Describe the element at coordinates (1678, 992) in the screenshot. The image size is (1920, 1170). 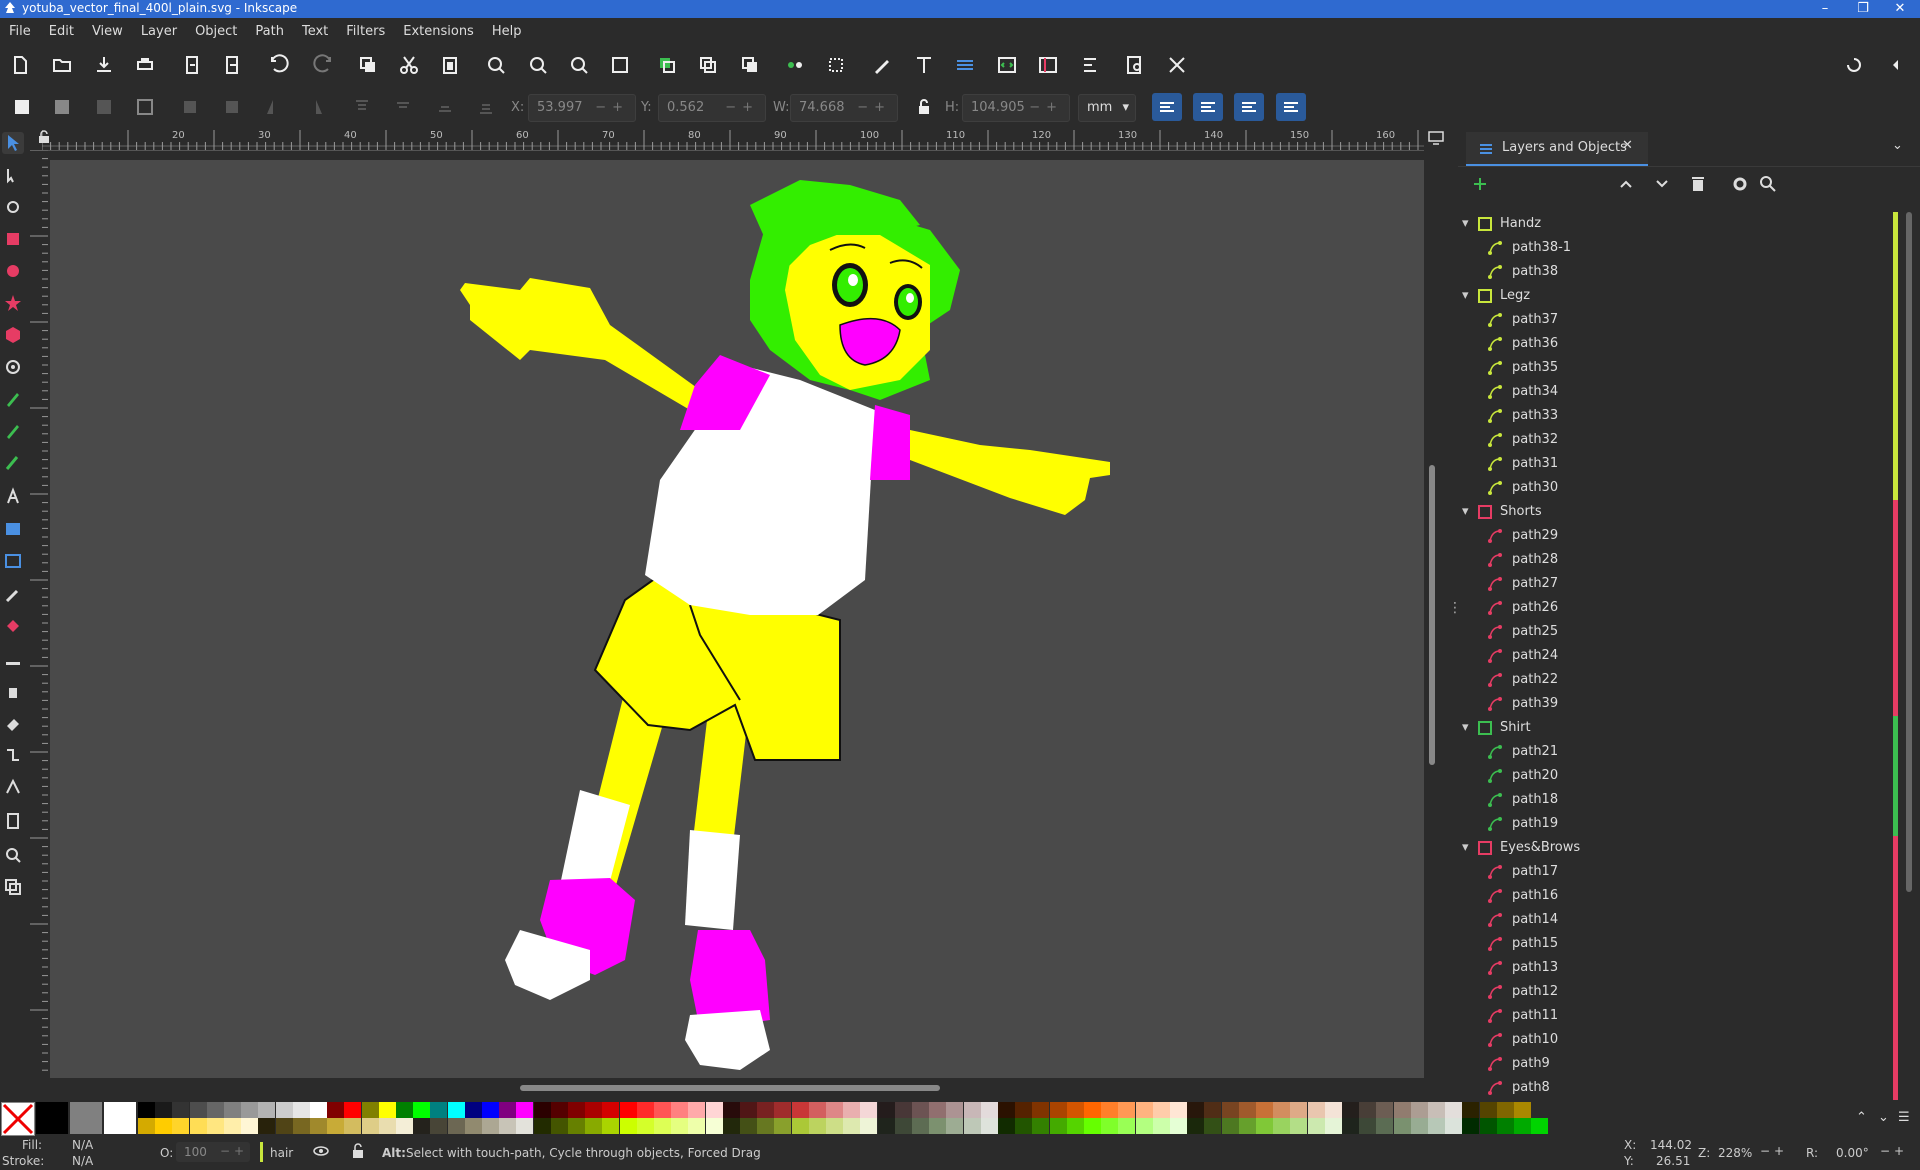
I see `object-row: path12` at that location.